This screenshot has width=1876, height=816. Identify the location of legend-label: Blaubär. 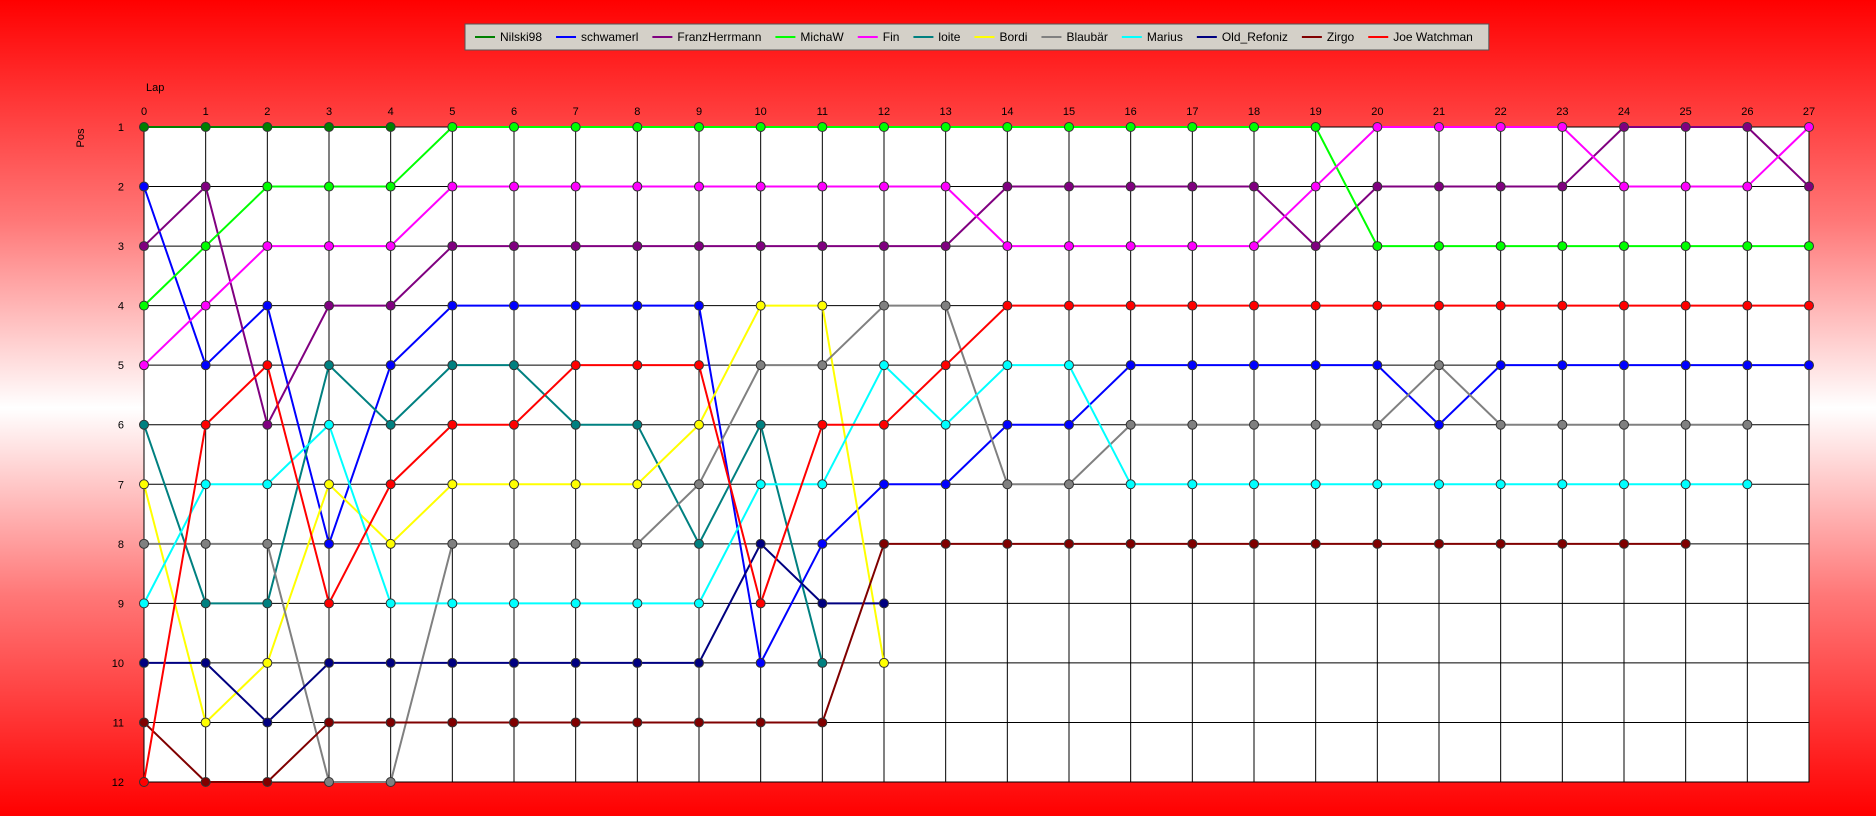
(1086, 37).